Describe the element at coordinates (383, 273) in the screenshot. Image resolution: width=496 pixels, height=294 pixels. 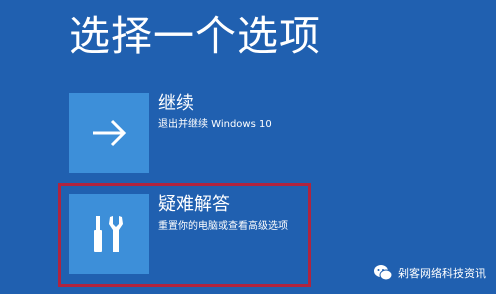
I see `wechat-logo-icon` at that location.